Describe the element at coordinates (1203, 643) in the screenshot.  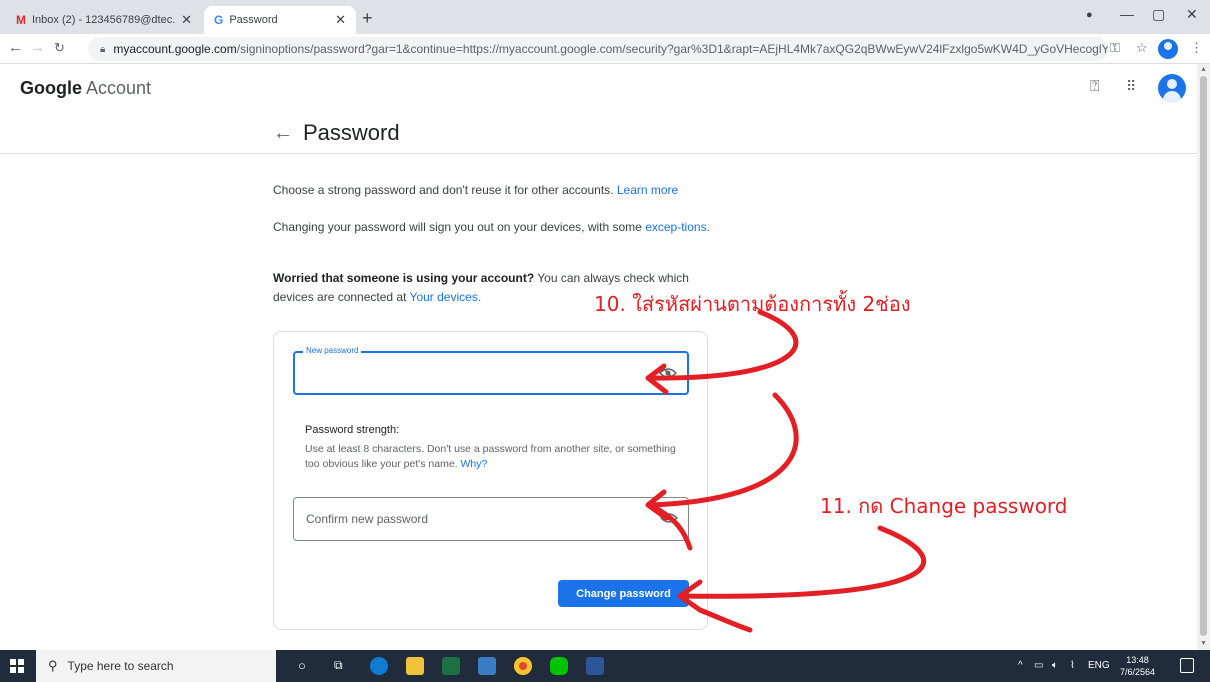
I see `scroll-down-icon: ▼` at that location.